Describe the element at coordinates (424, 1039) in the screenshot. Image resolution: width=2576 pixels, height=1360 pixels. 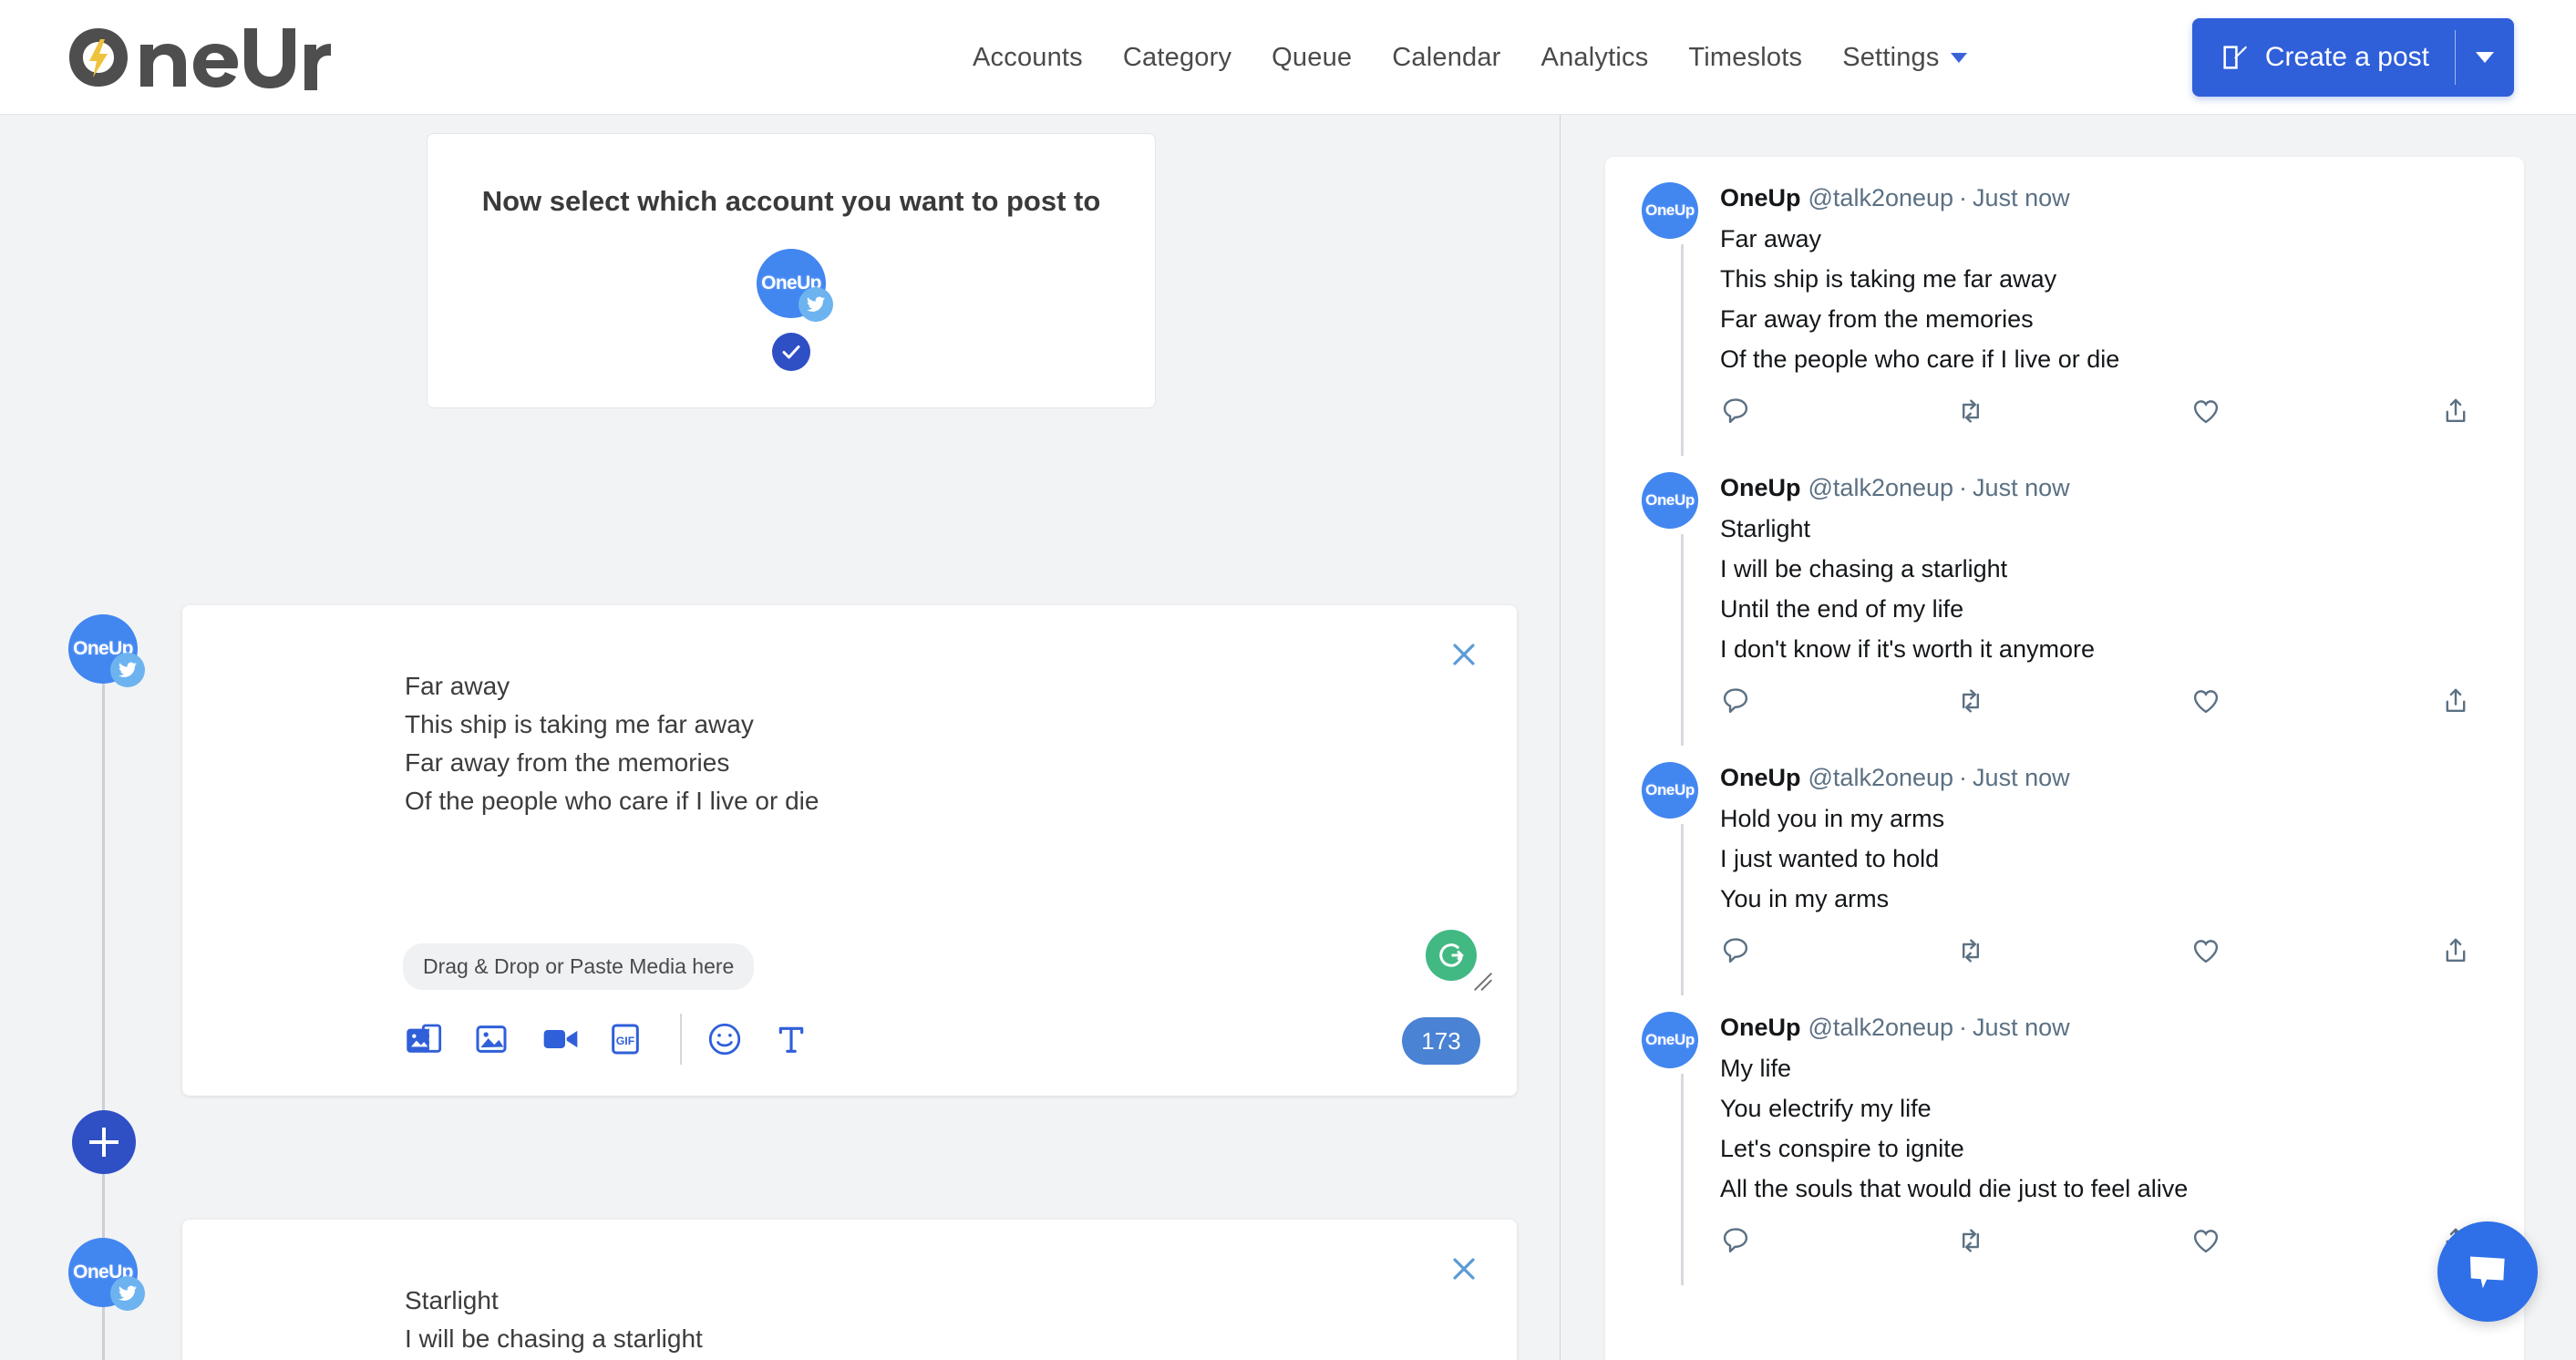
I see `media-library-glyph` at that location.